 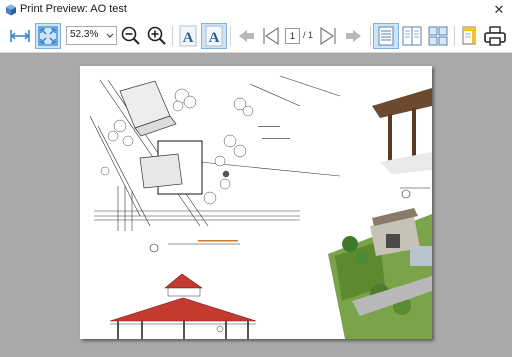 I want to click on print-button, so click(x=495, y=36).